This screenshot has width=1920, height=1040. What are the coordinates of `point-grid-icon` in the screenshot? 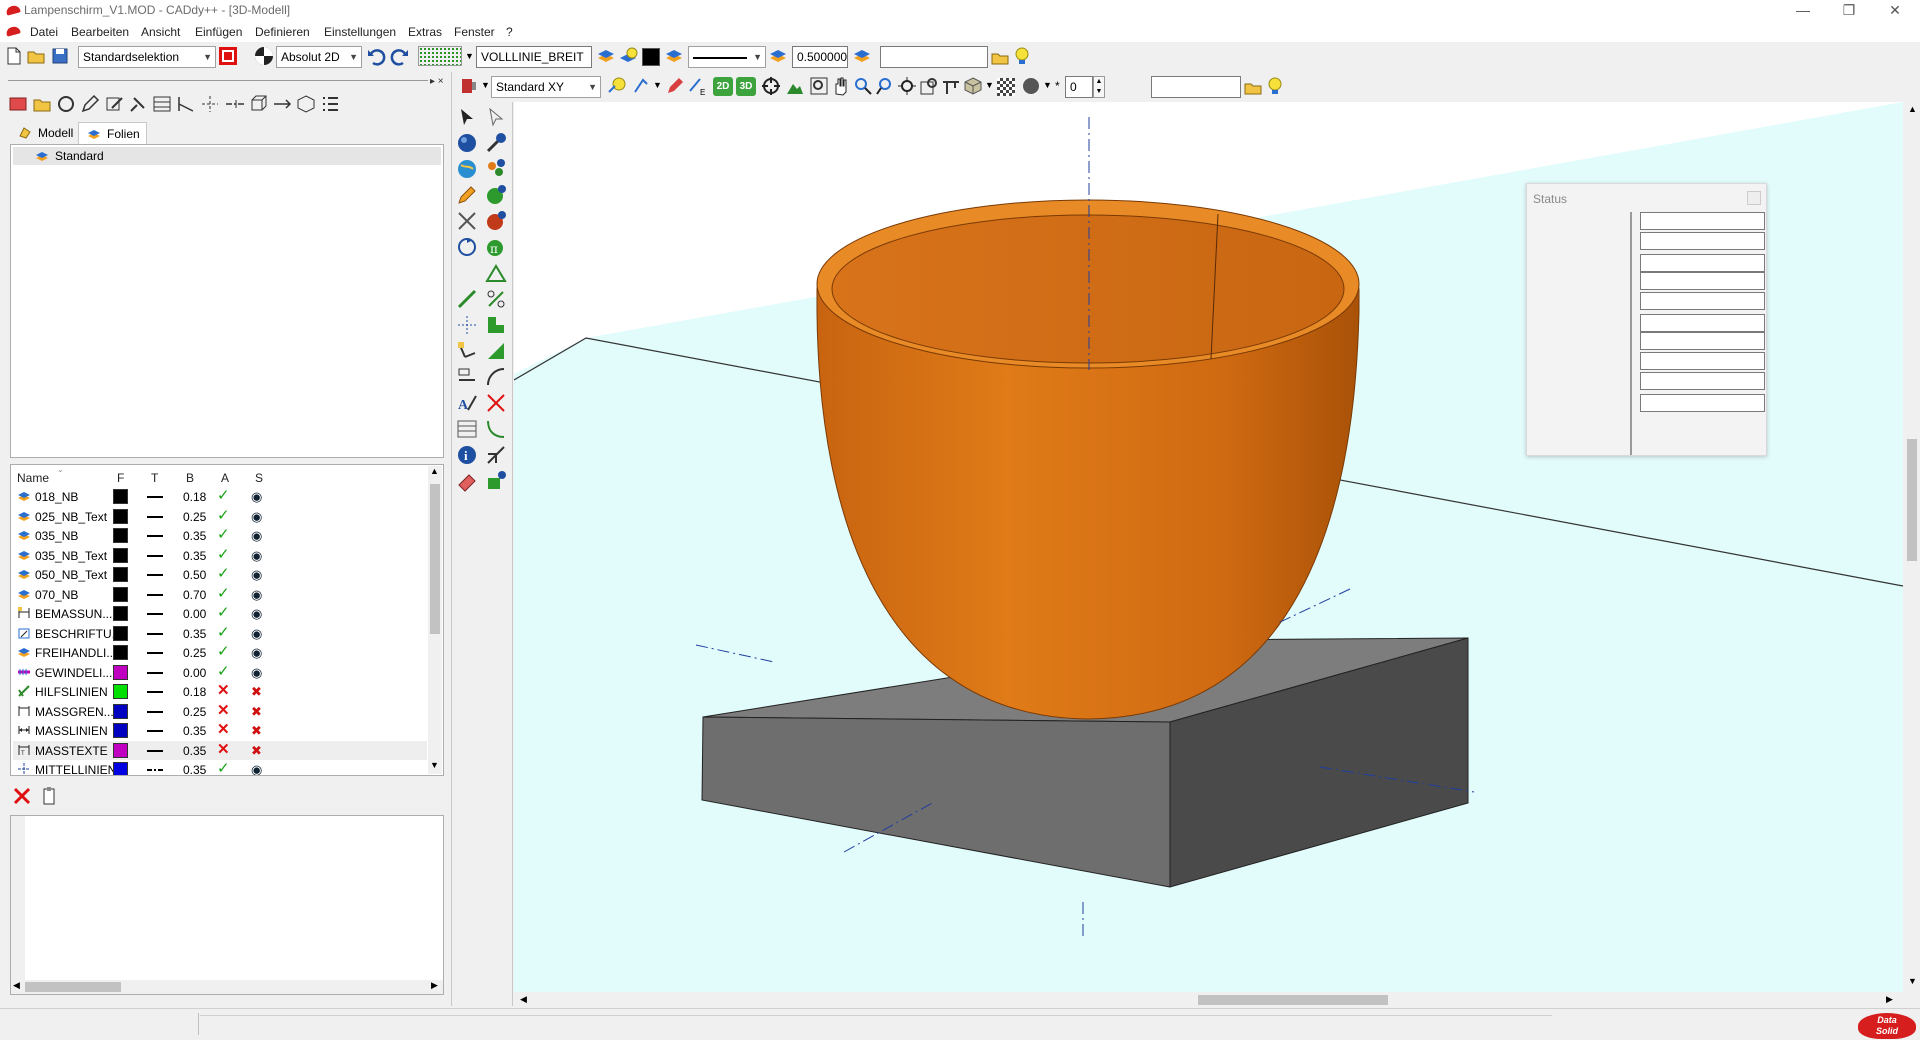 It's located at (467, 325).